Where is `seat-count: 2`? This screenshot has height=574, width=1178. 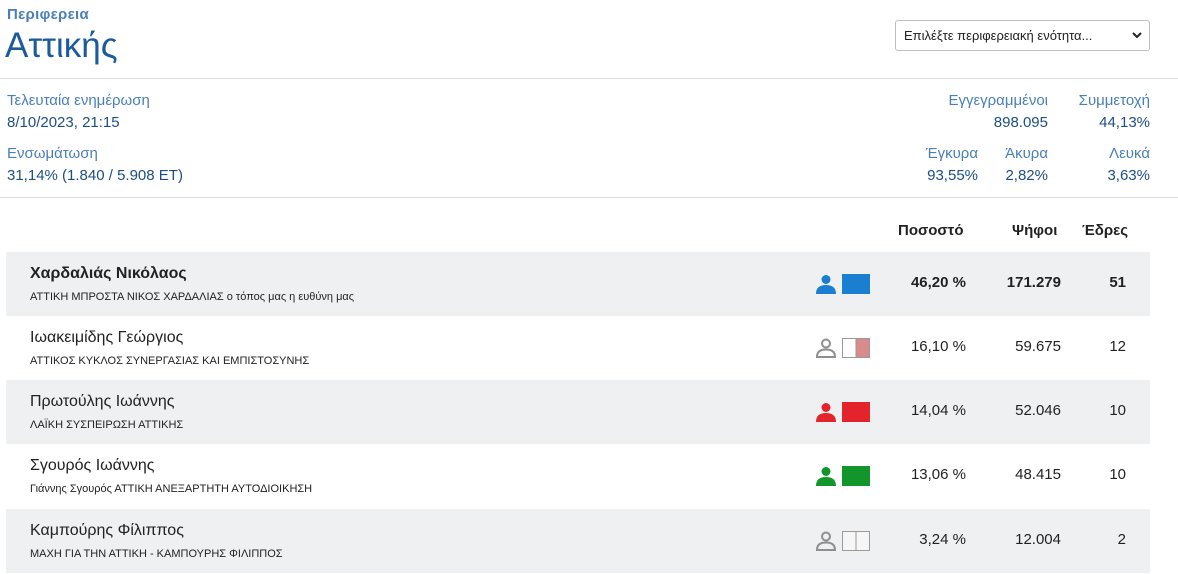
seat-count: 2 is located at coordinates (1121, 539).